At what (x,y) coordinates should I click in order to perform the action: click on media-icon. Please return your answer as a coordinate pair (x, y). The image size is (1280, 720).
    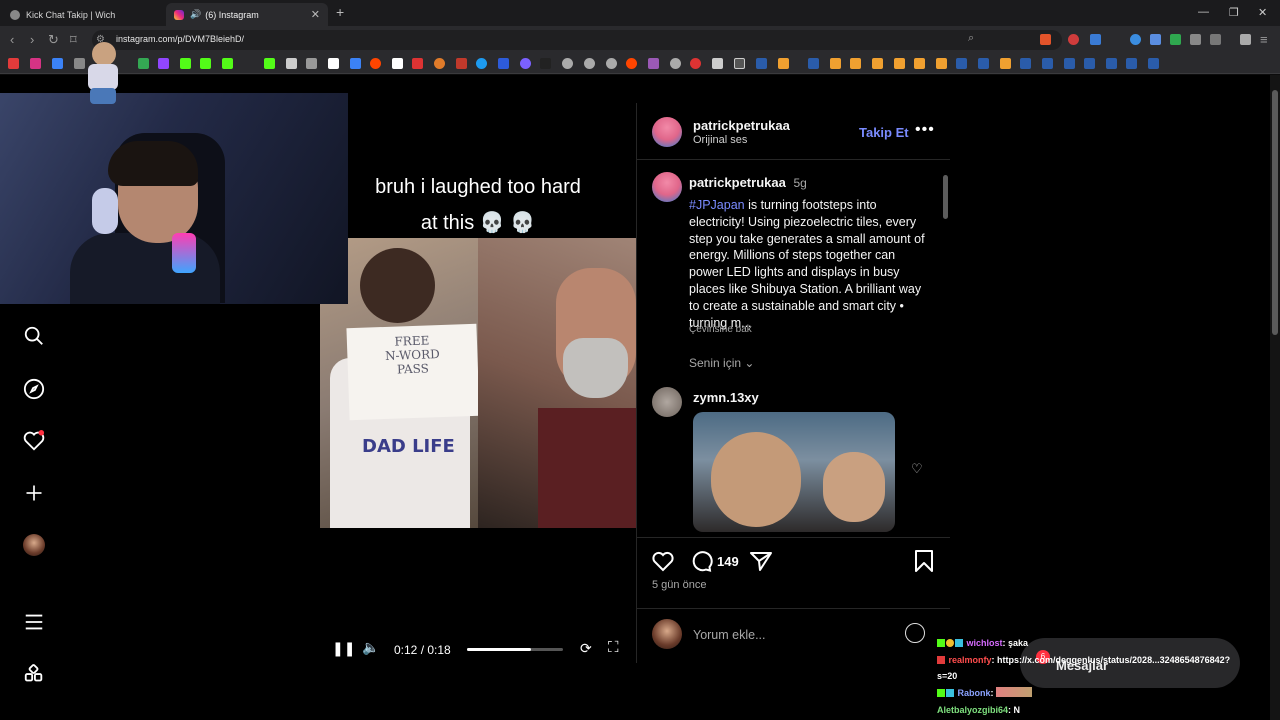
    Looking at the image, I should click on (1245, 39).